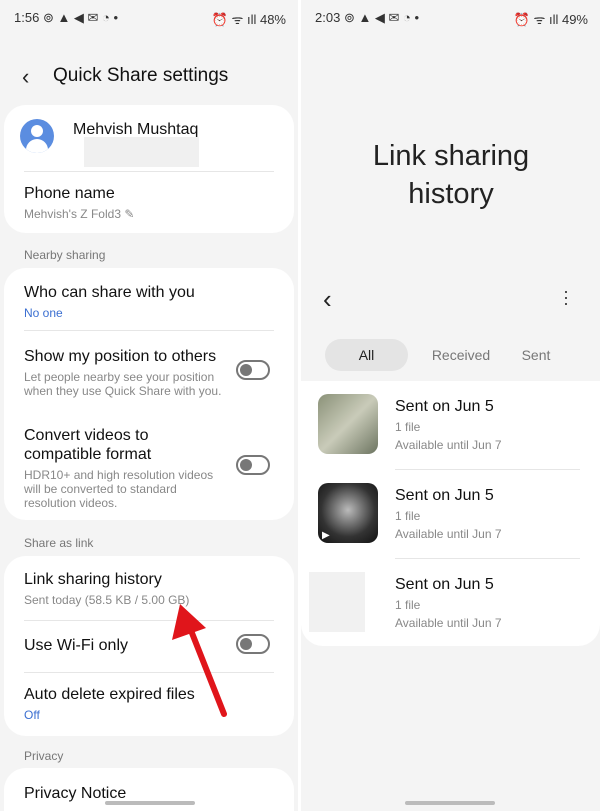 This screenshot has height=811, width=600. I want to click on status-time: 2:03, so click(328, 17).